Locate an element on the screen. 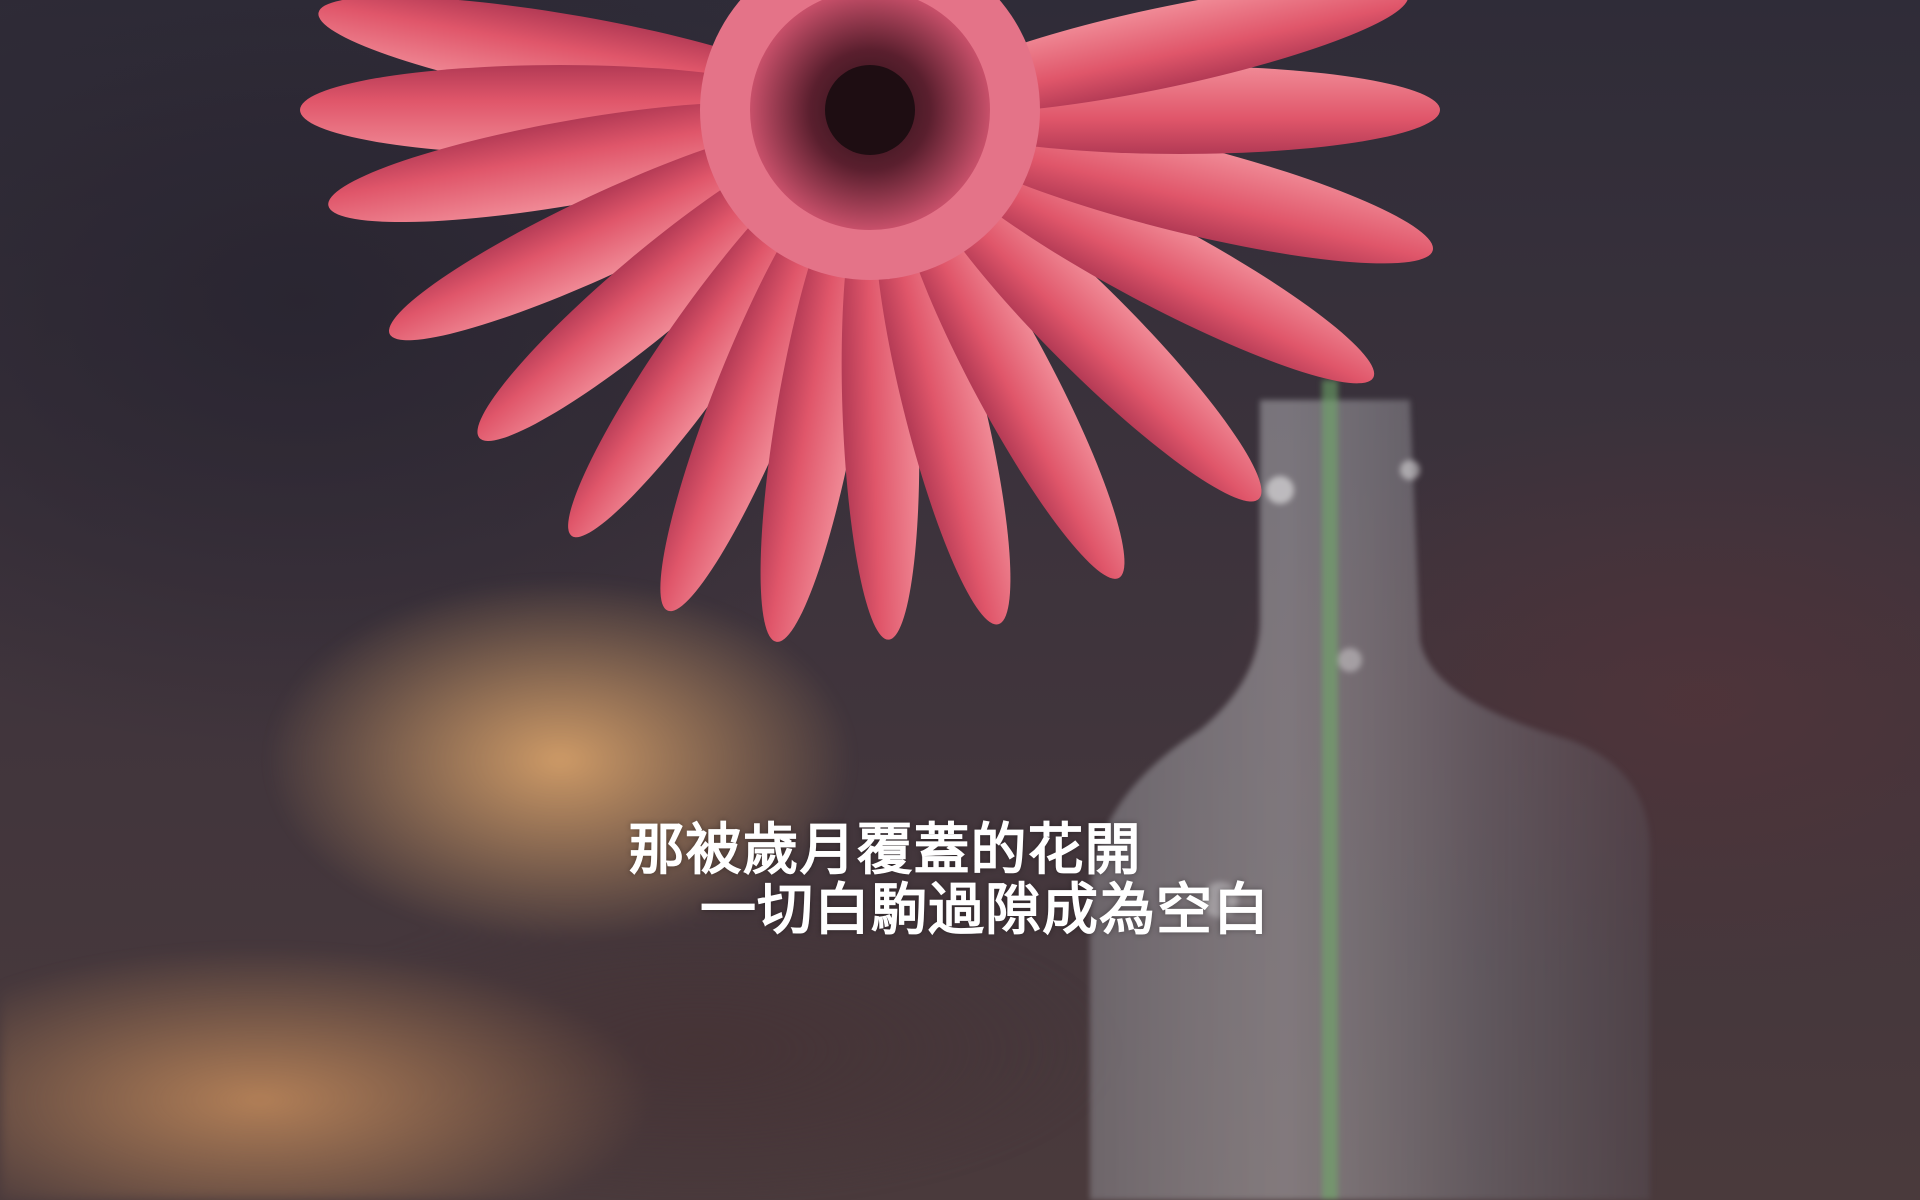 The height and width of the screenshot is (1200, 1920). poem-caption: 那被歲月覆蓋的花開 一切白駒過隙成為空白 is located at coordinates (960, 880).